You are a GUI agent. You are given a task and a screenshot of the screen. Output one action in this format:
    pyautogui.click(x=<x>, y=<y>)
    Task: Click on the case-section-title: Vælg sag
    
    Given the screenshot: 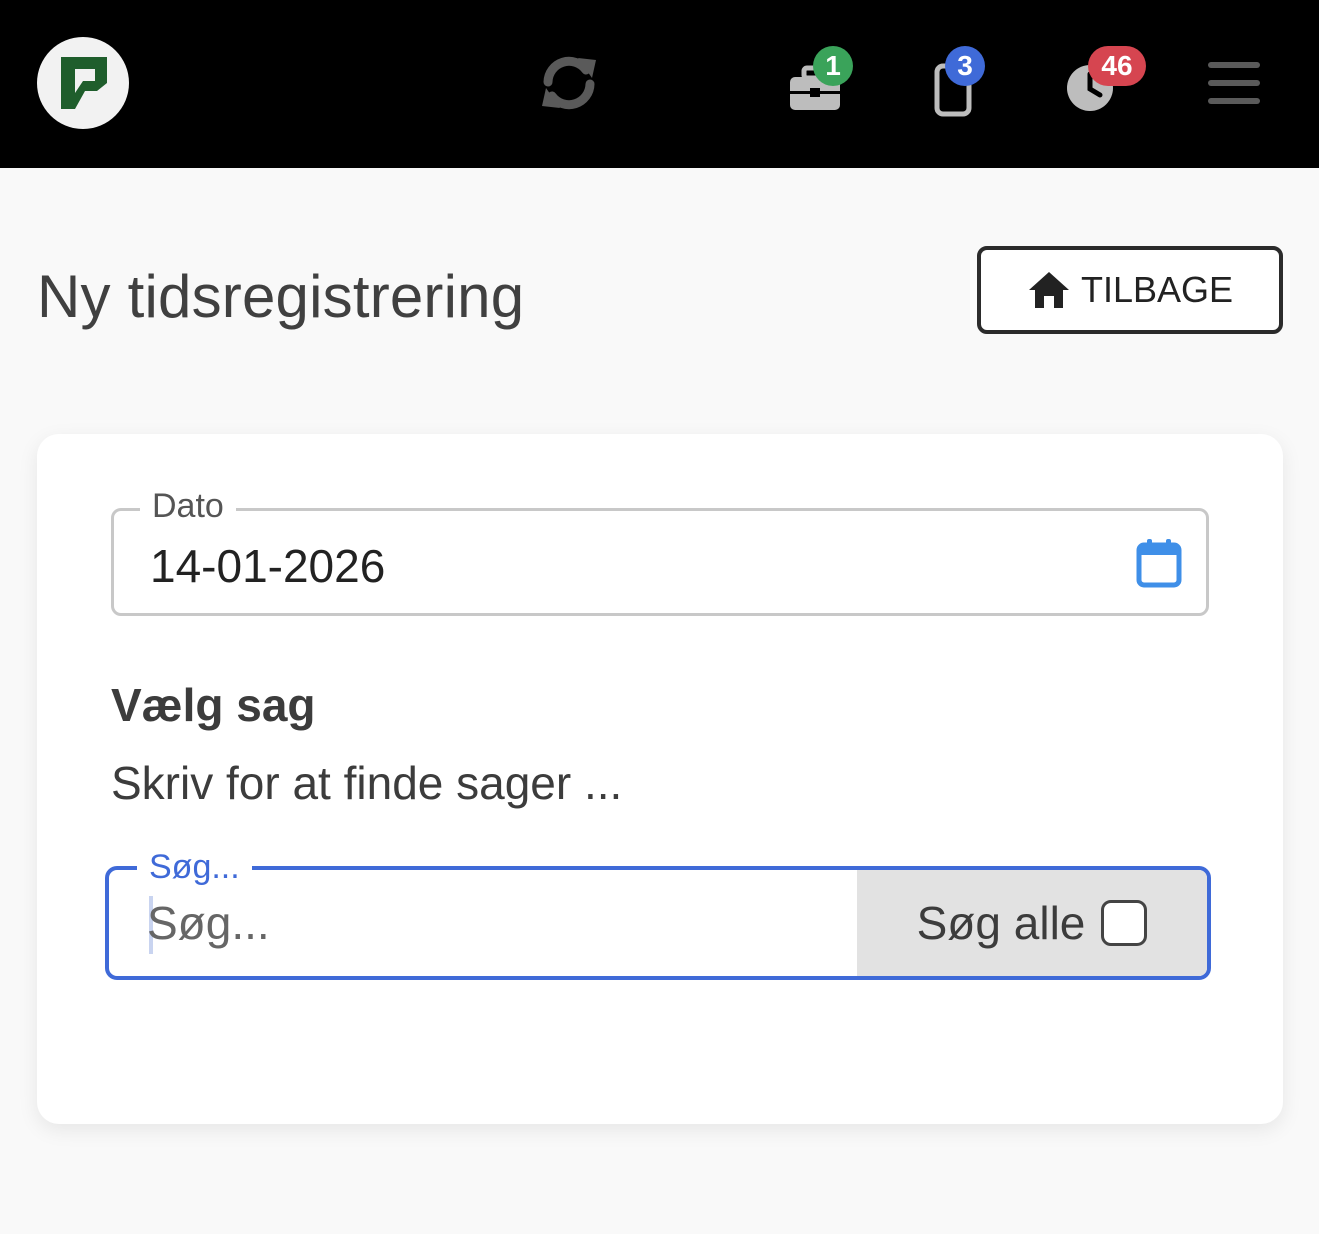 What is the action you would take?
    pyautogui.click(x=213, y=705)
    